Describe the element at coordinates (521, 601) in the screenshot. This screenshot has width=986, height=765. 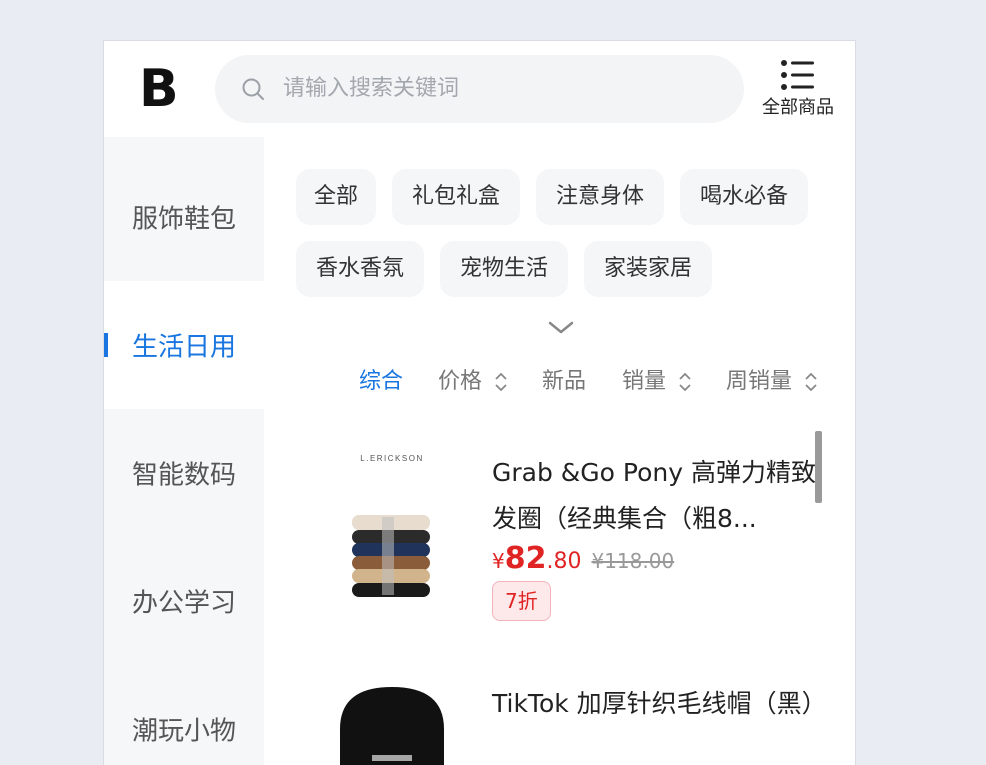
I see `discount-badge: 7折` at that location.